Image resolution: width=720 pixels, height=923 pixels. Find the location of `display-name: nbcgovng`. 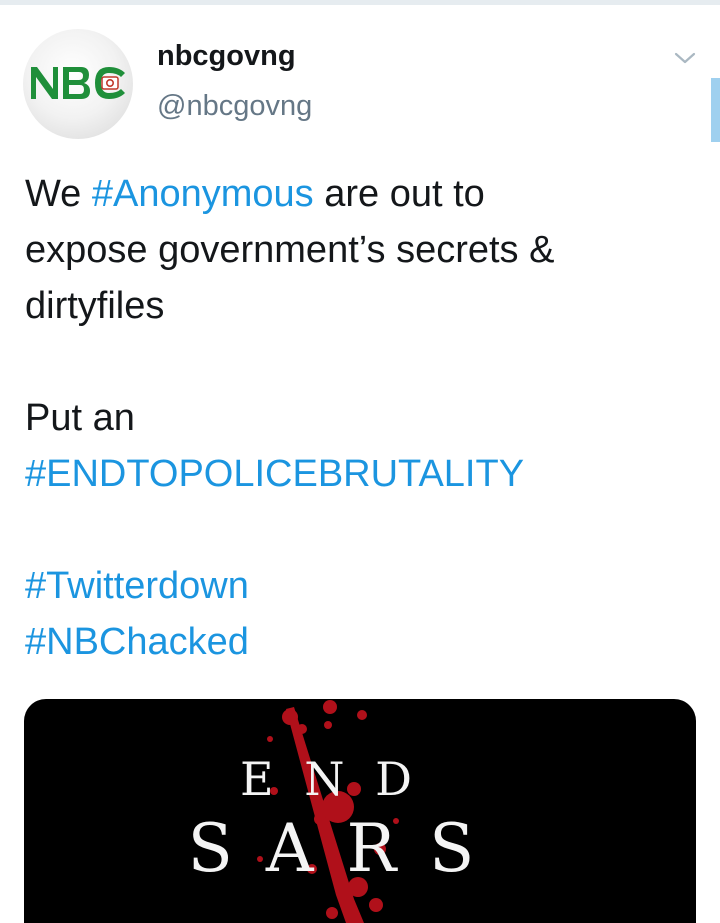

display-name: nbcgovng is located at coordinates (226, 56).